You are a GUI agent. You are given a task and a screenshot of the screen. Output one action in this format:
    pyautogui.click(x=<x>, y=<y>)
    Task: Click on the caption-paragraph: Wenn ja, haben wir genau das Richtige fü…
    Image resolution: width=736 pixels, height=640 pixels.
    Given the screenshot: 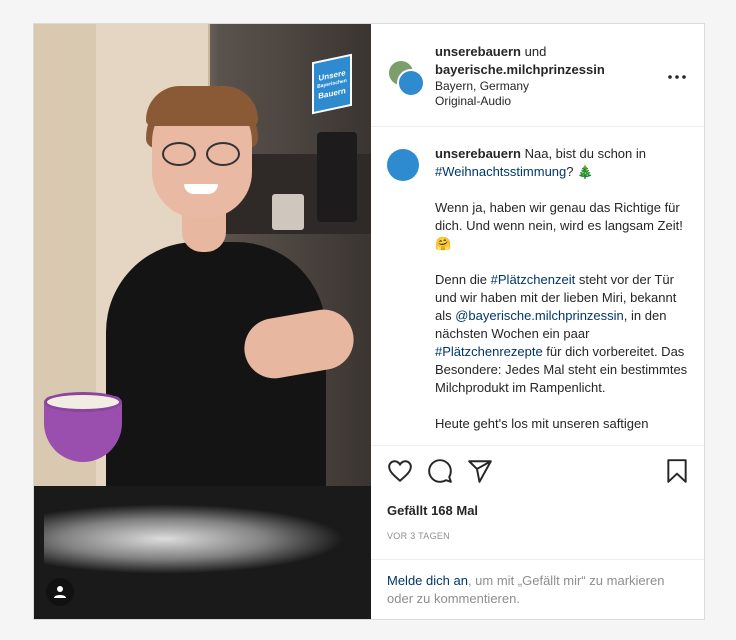 What is the action you would take?
    pyautogui.click(x=559, y=225)
    